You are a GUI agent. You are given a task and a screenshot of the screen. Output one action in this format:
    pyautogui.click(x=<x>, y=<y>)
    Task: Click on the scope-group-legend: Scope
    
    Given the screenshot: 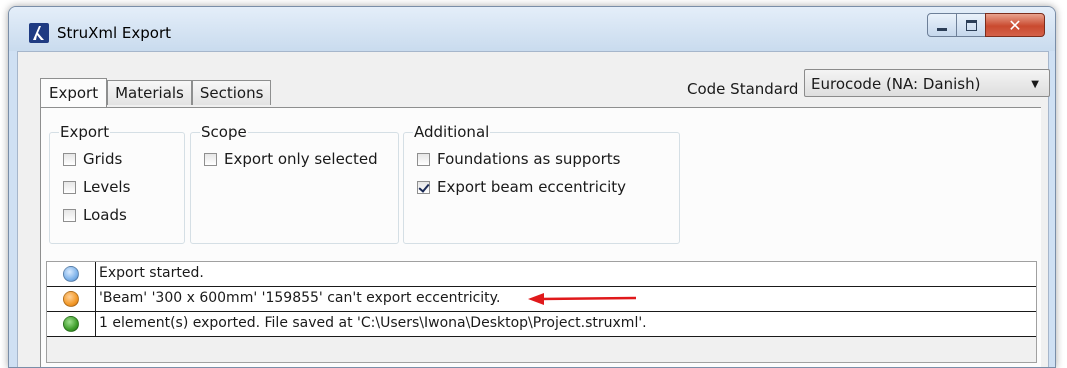 What is the action you would take?
    pyautogui.click(x=224, y=132)
    